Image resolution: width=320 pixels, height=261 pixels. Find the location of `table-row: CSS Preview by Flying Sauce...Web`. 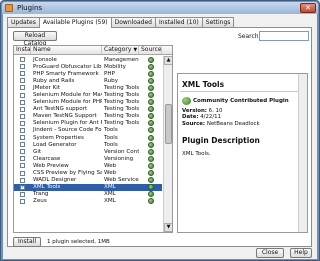

table-row: CSS Preview by Flying Sauce...Web is located at coordinates (88, 173).